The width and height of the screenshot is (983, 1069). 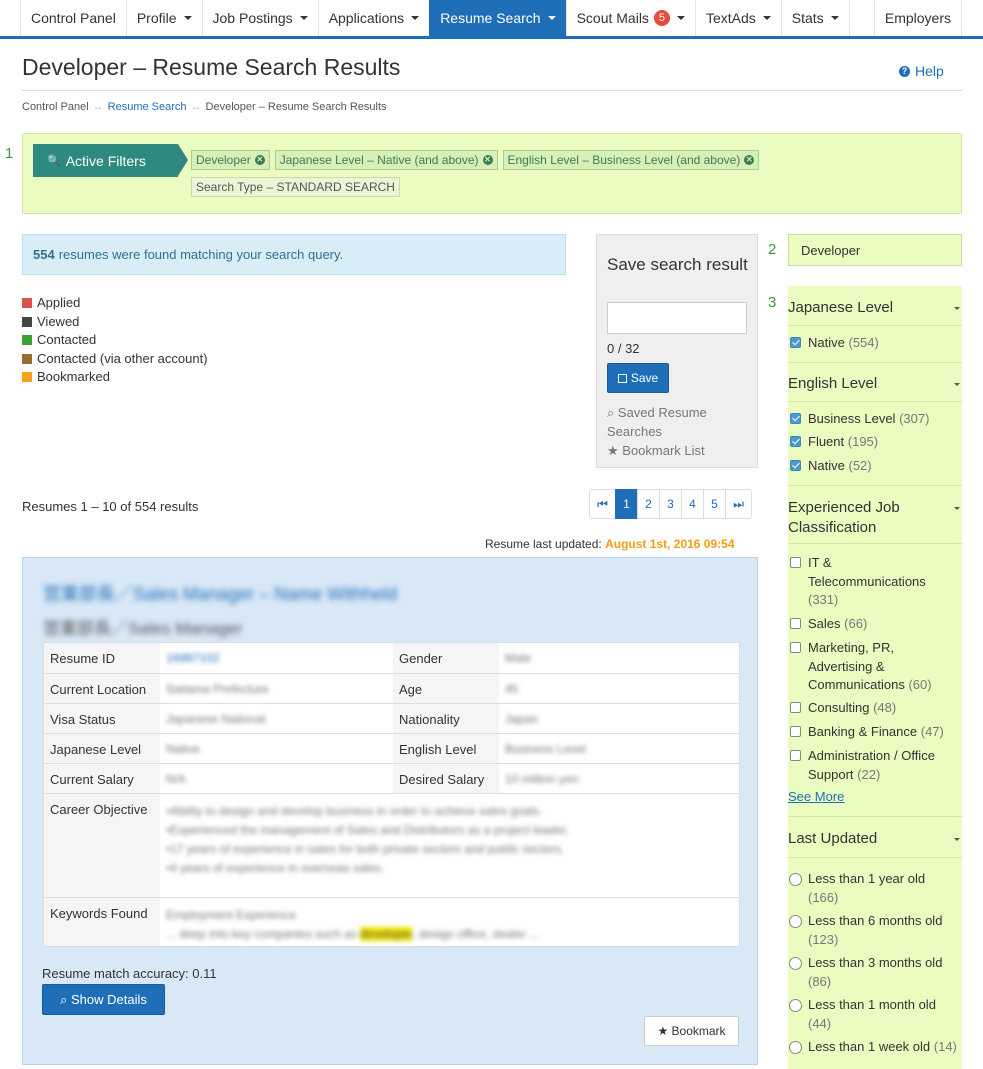 What do you see at coordinates (875, 250) in the screenshot?
I see `keyword-filter: Developer` at bounding box center [875, 250].